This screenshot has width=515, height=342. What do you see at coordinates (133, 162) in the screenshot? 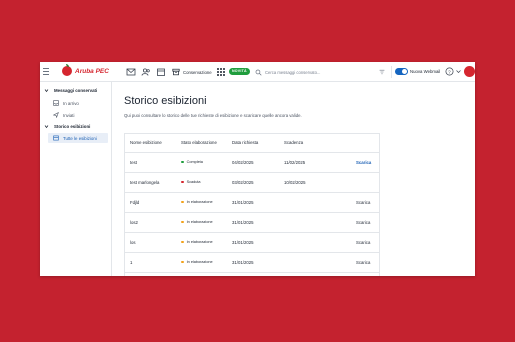
I see `cell-name: test` at bounding box center [133, 162].